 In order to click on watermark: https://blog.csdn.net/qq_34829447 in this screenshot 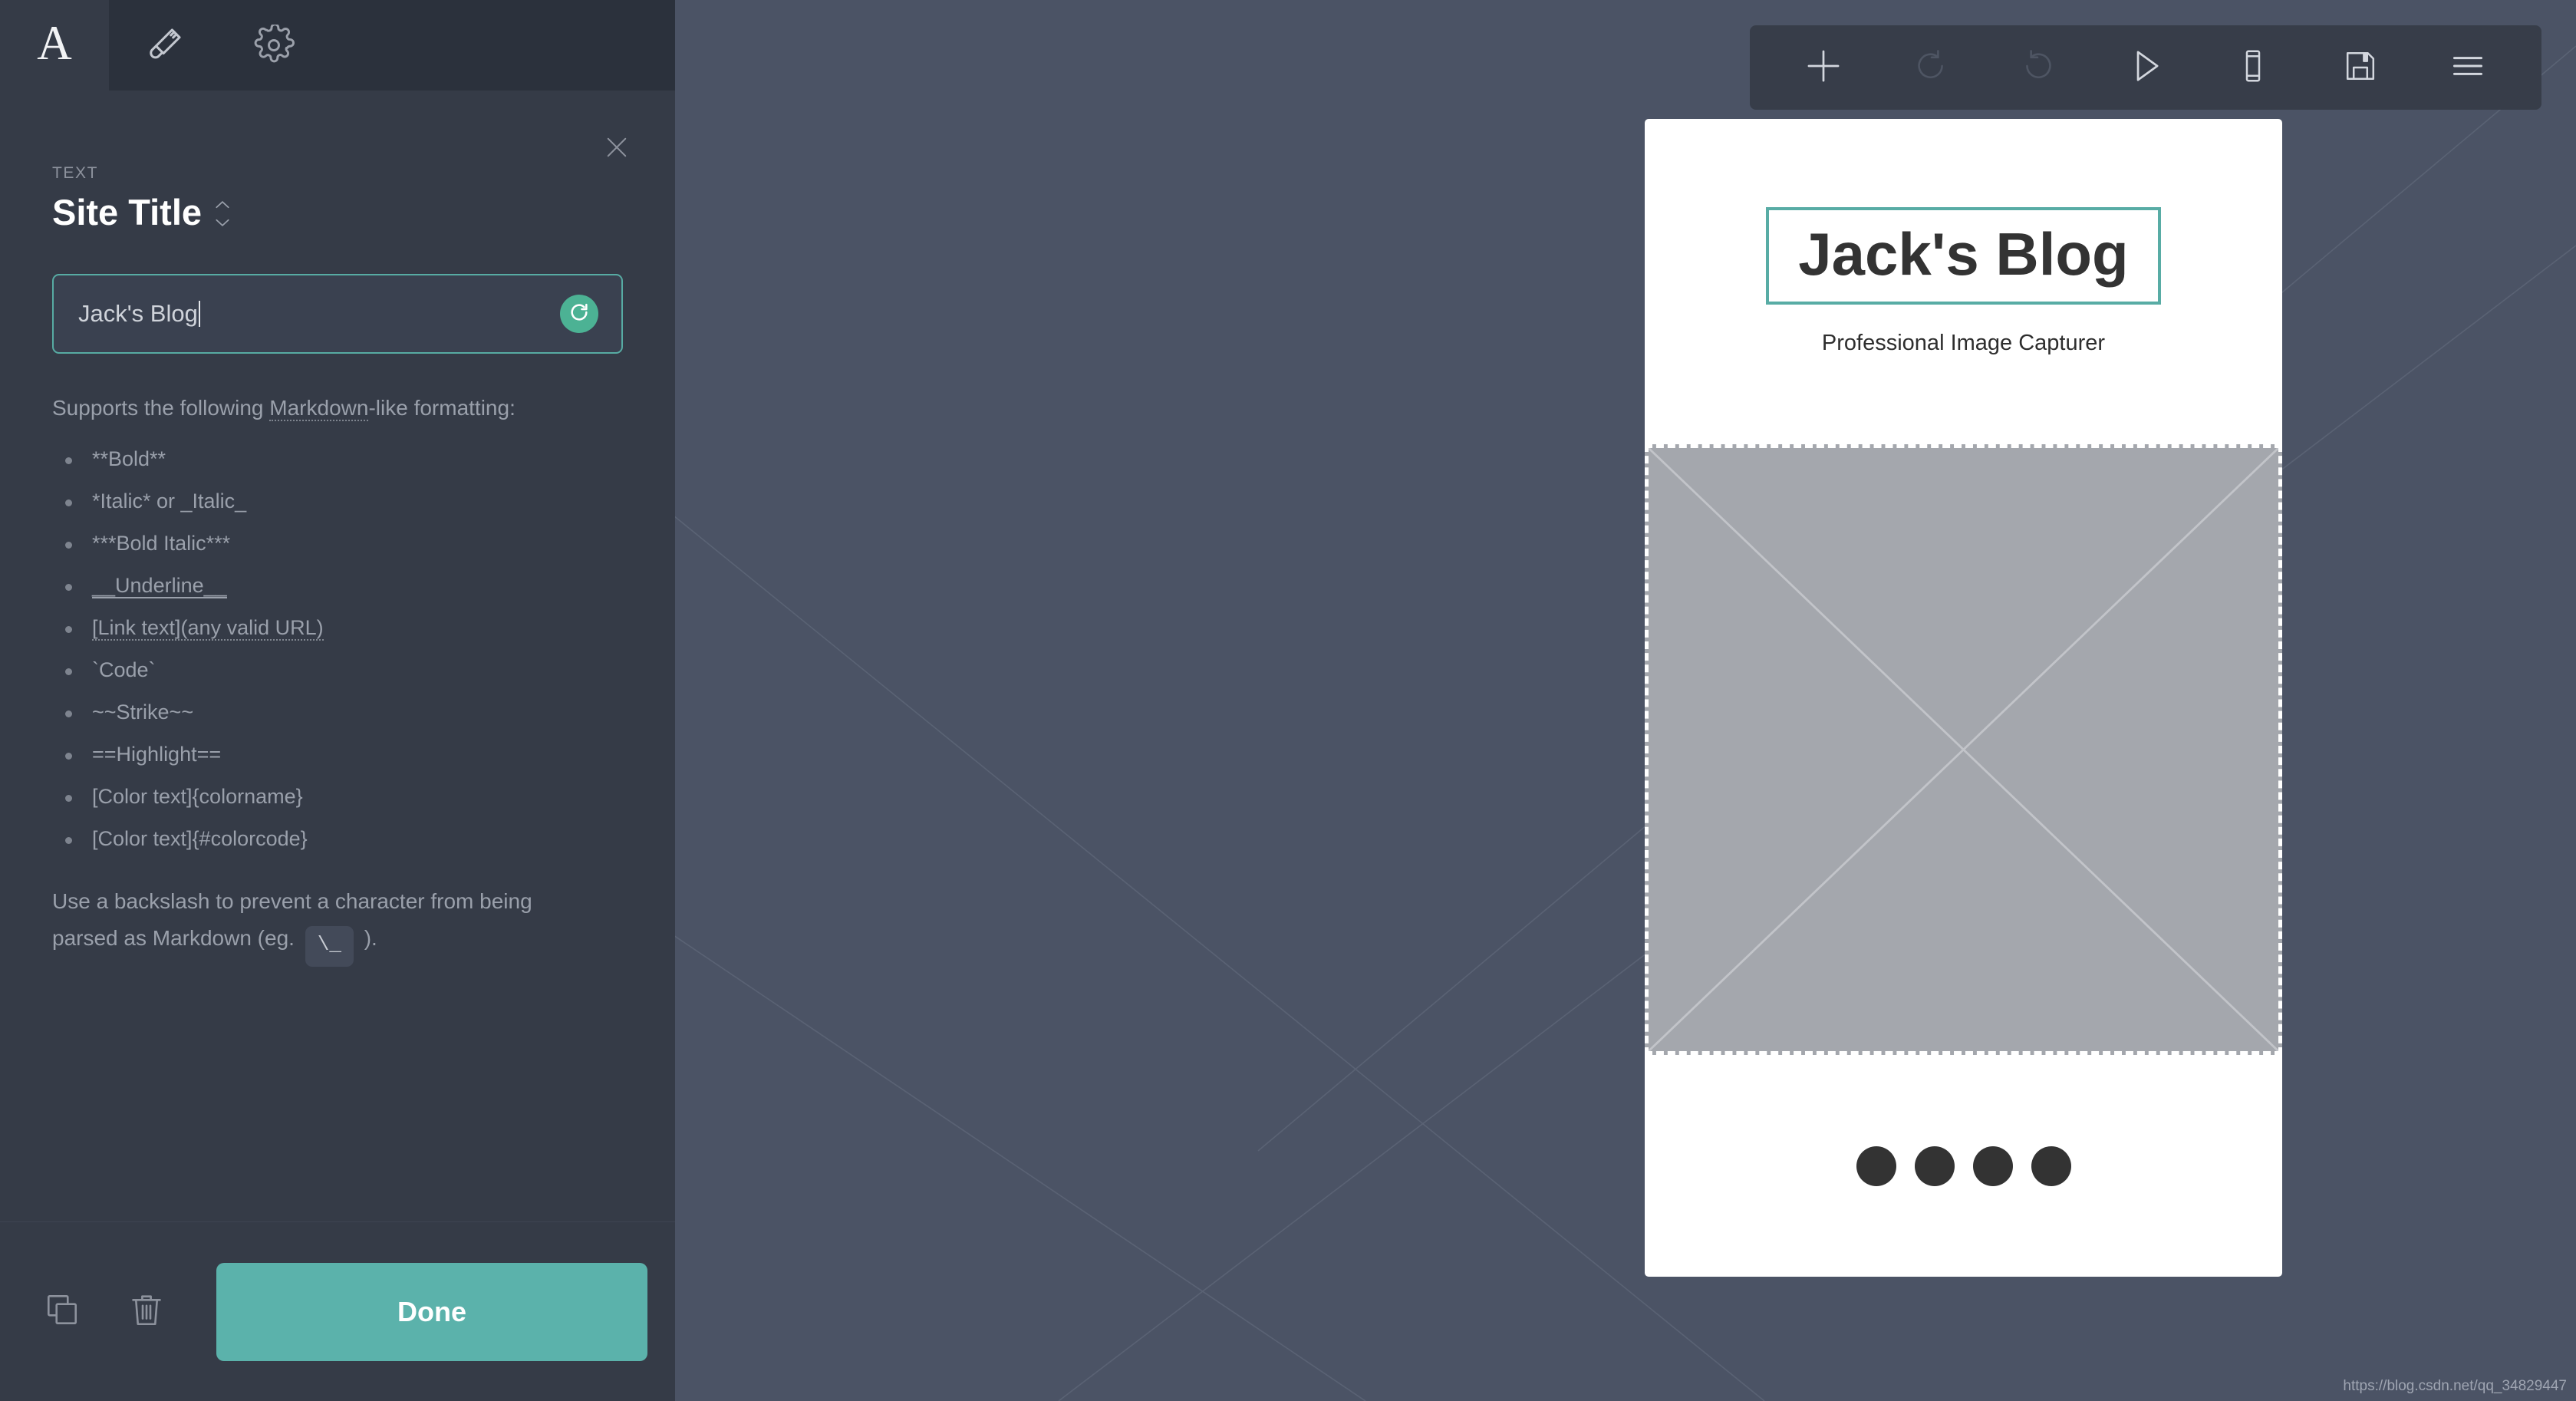, I will do `click(2455, 1386)`.